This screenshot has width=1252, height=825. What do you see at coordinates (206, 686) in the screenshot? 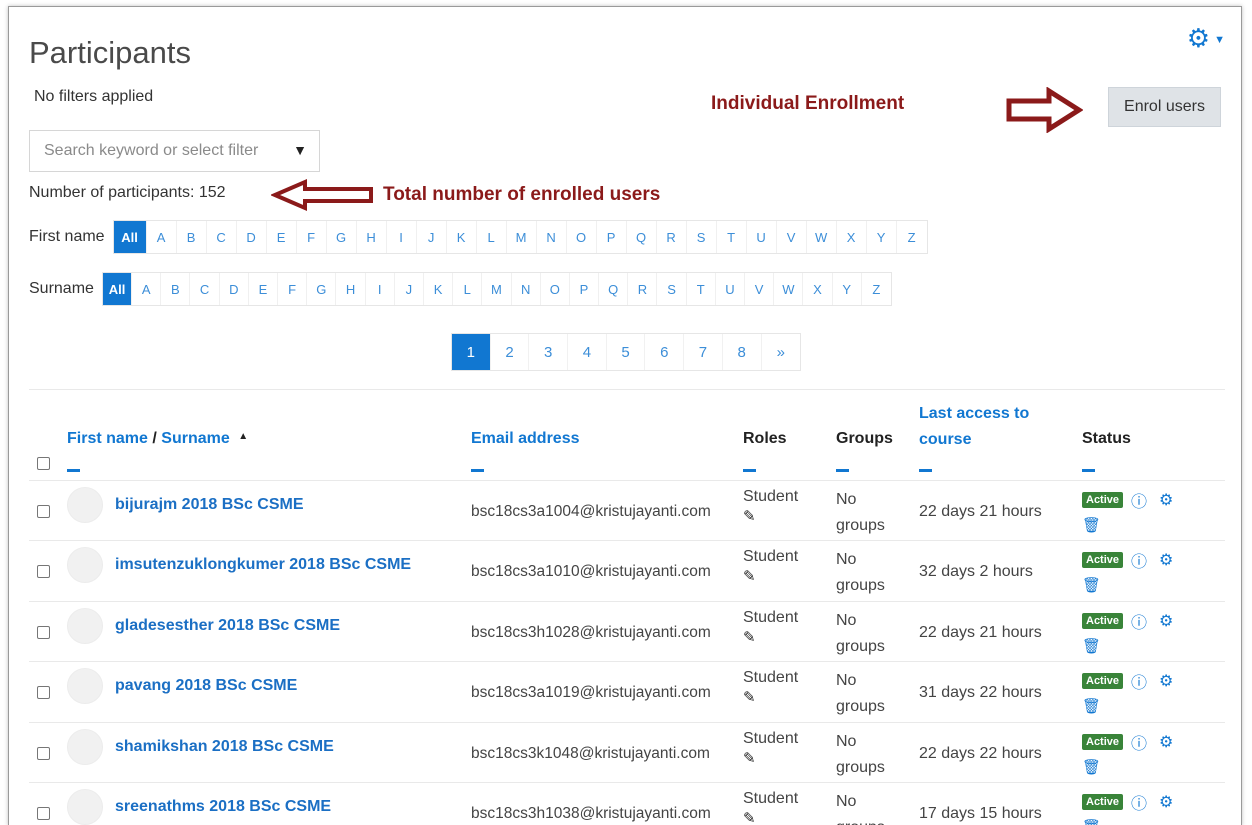
I see `user-name-link: pavang 2018 BSc CSME` at bounding box center [206, 686].